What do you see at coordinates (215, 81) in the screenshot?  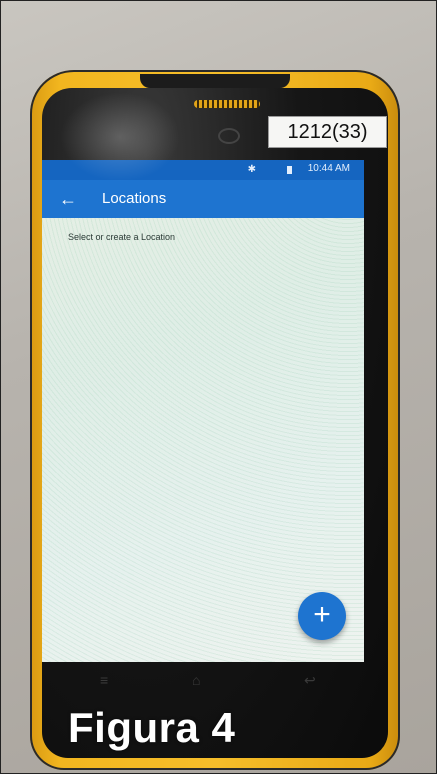 I see `phone-top-bumper` at bounding box center [215, 81].